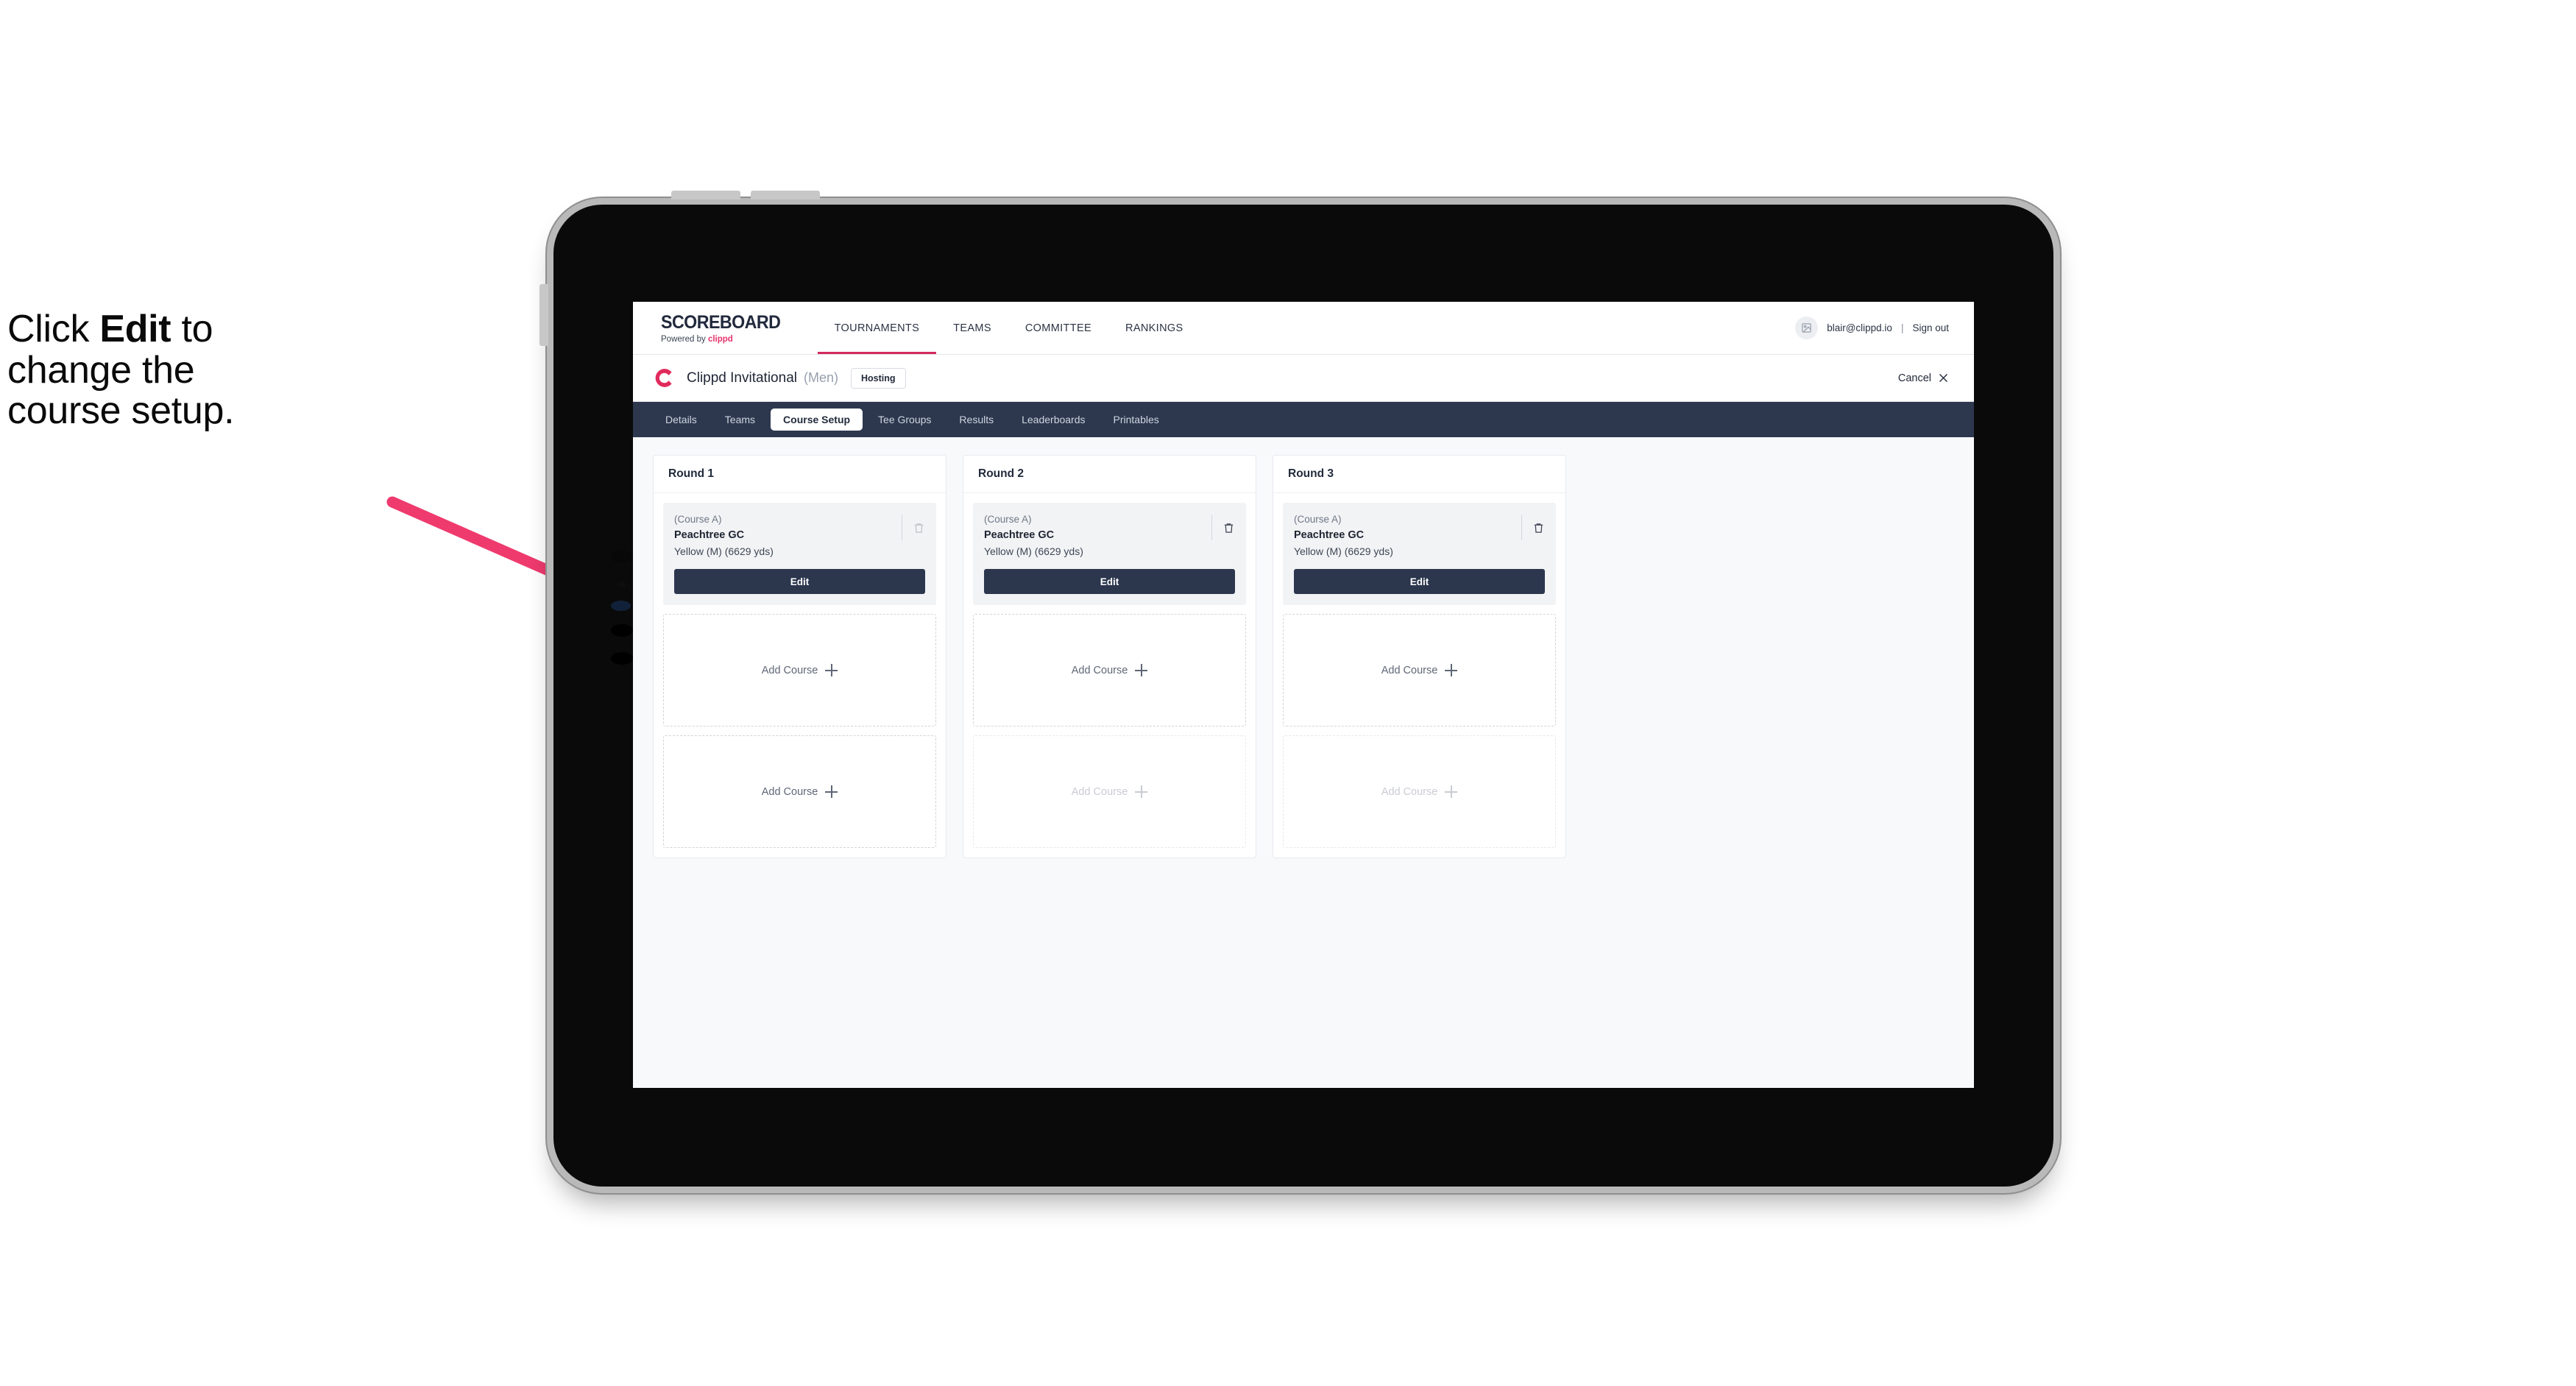  Describe the element at coordinates (879, 378) in the screenshot. I see `hosting-badge: Hosting` at that location.